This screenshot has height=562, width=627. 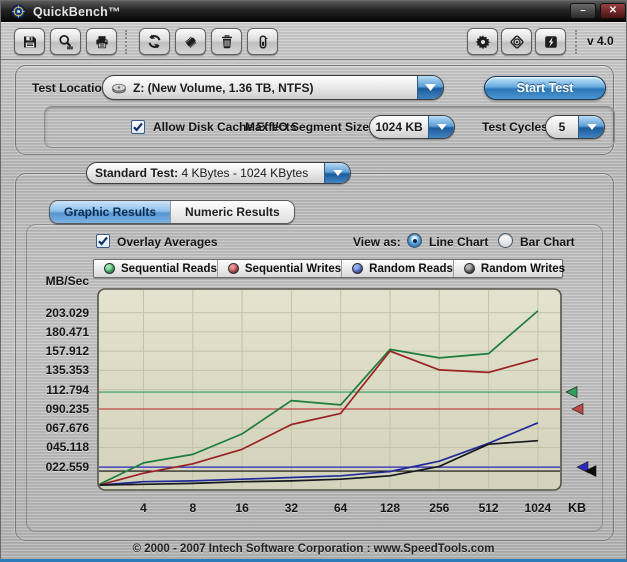 I want to click on start-test-button: Start Test, so click(x=545, y=88).